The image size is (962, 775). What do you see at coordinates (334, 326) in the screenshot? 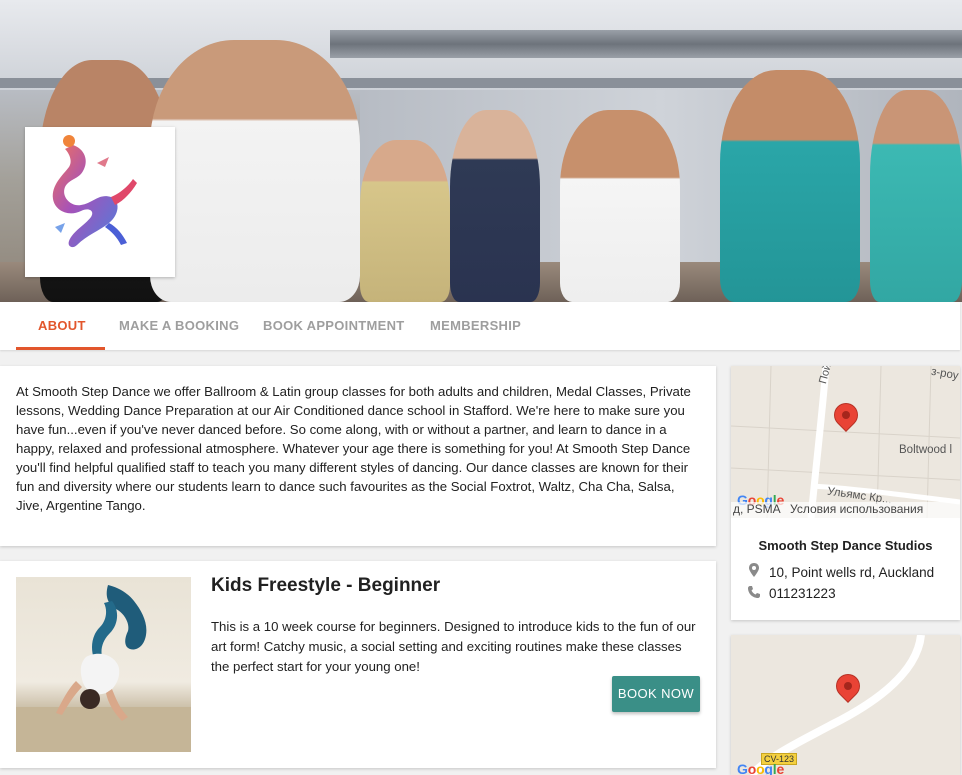
I see `tab-book-appointment: BOOK APPOINTMENT` at bounding box center [334, 326].